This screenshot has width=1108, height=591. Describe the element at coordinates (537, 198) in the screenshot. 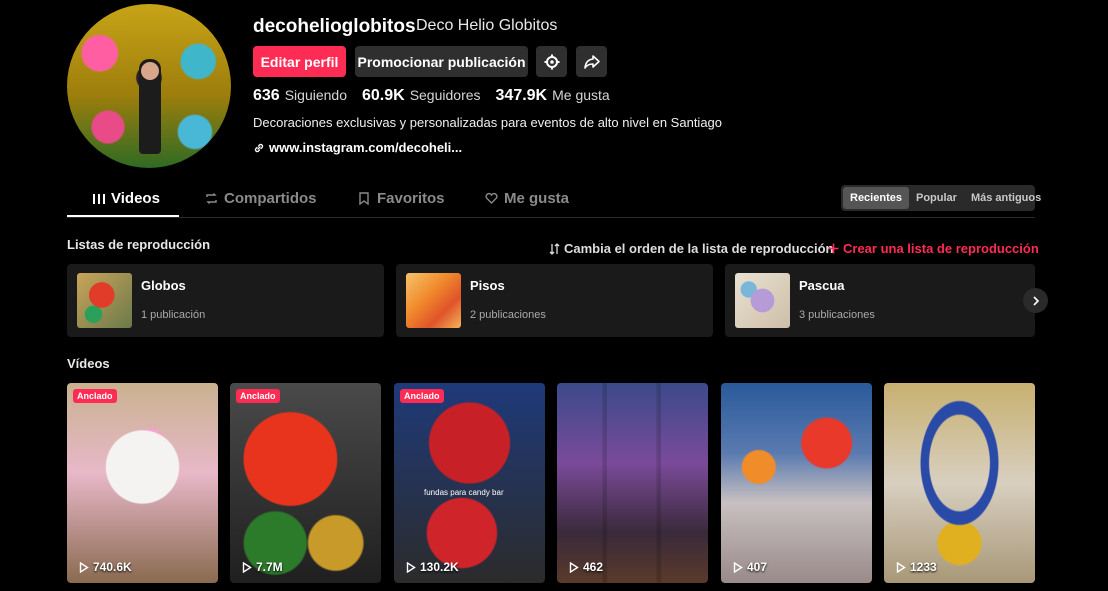

I see `tab-liked-label: Me gusta` at that location.